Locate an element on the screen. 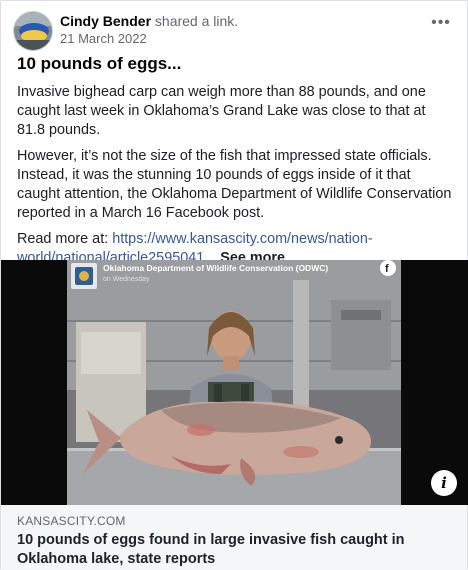  read-more-label: Read more at: is located at coordinates (65, 239).